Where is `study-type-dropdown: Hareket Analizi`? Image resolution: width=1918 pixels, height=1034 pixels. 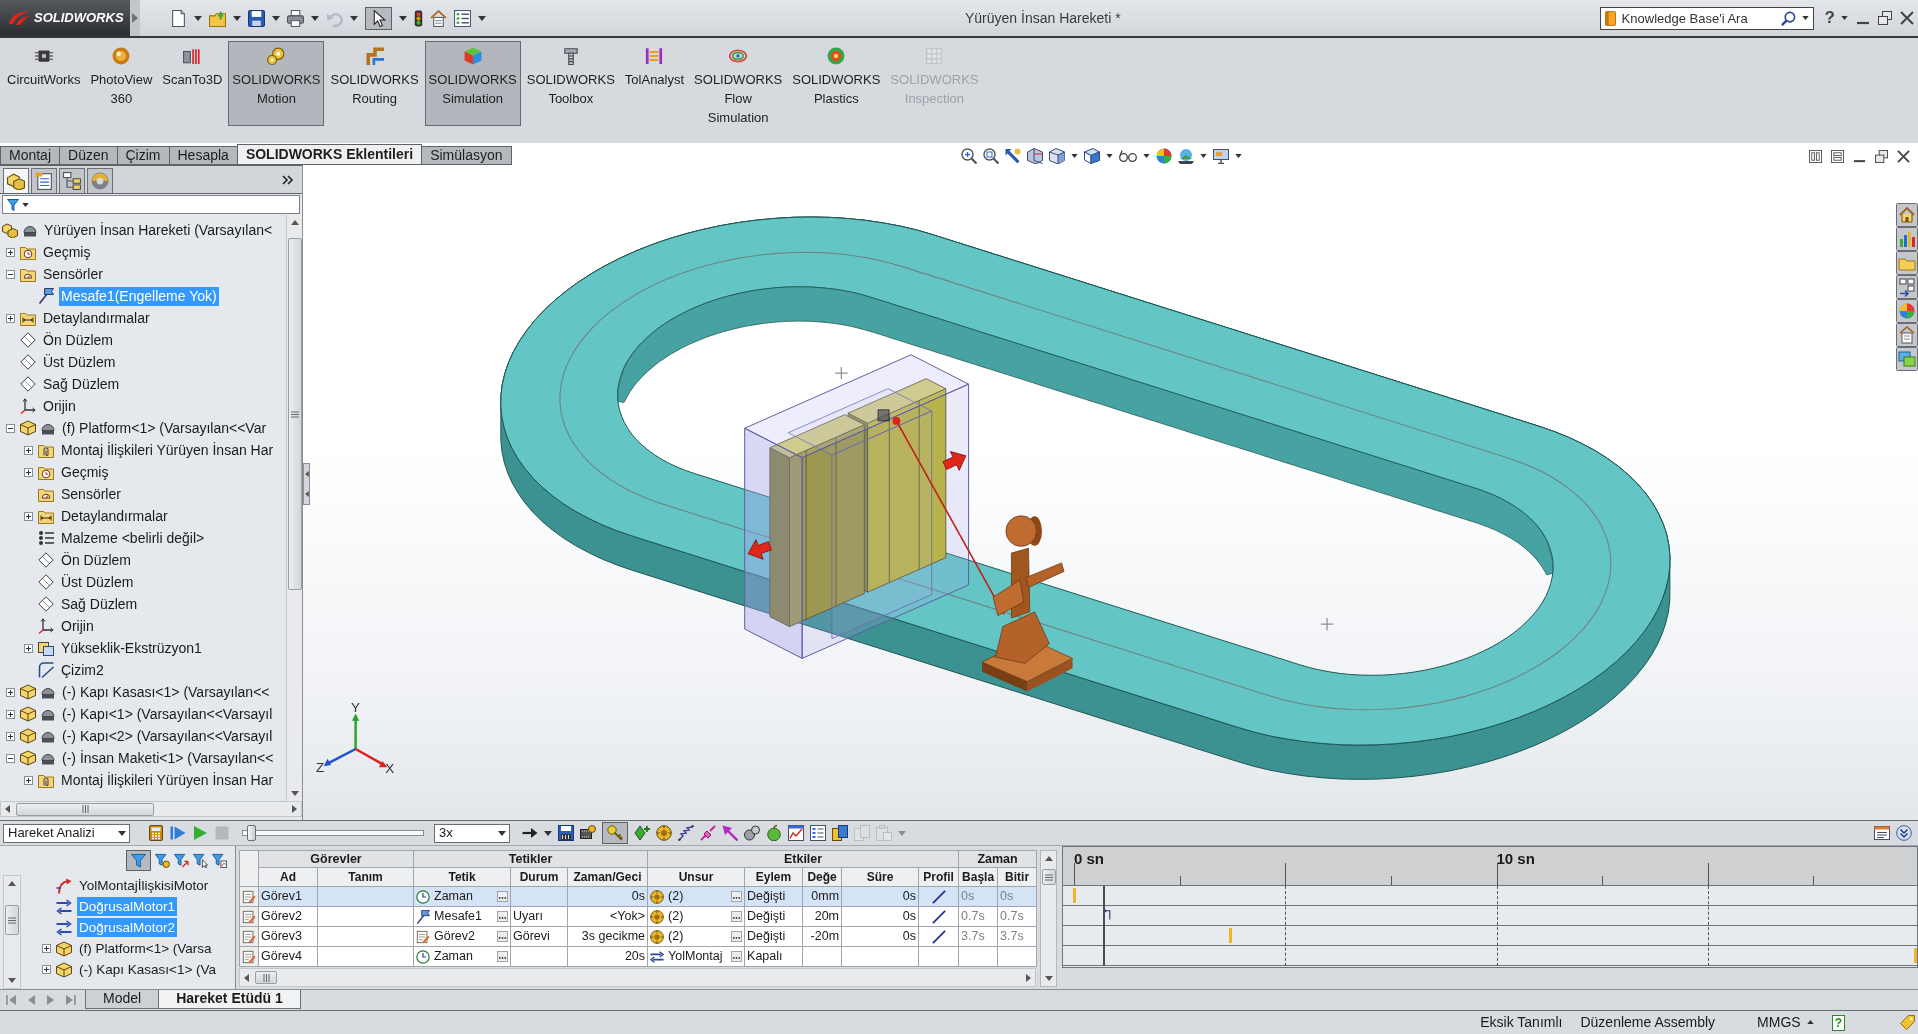
study-type-dropdown: Hareket Analizi is located at coordinates (66, 833).